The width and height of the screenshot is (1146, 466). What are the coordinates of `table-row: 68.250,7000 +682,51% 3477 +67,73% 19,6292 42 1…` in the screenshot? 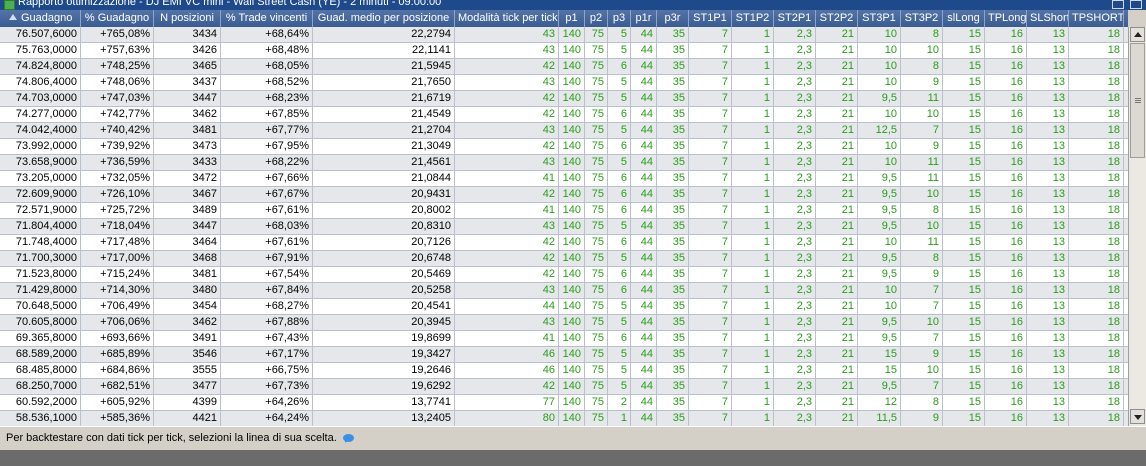 It's located at (564, 387).